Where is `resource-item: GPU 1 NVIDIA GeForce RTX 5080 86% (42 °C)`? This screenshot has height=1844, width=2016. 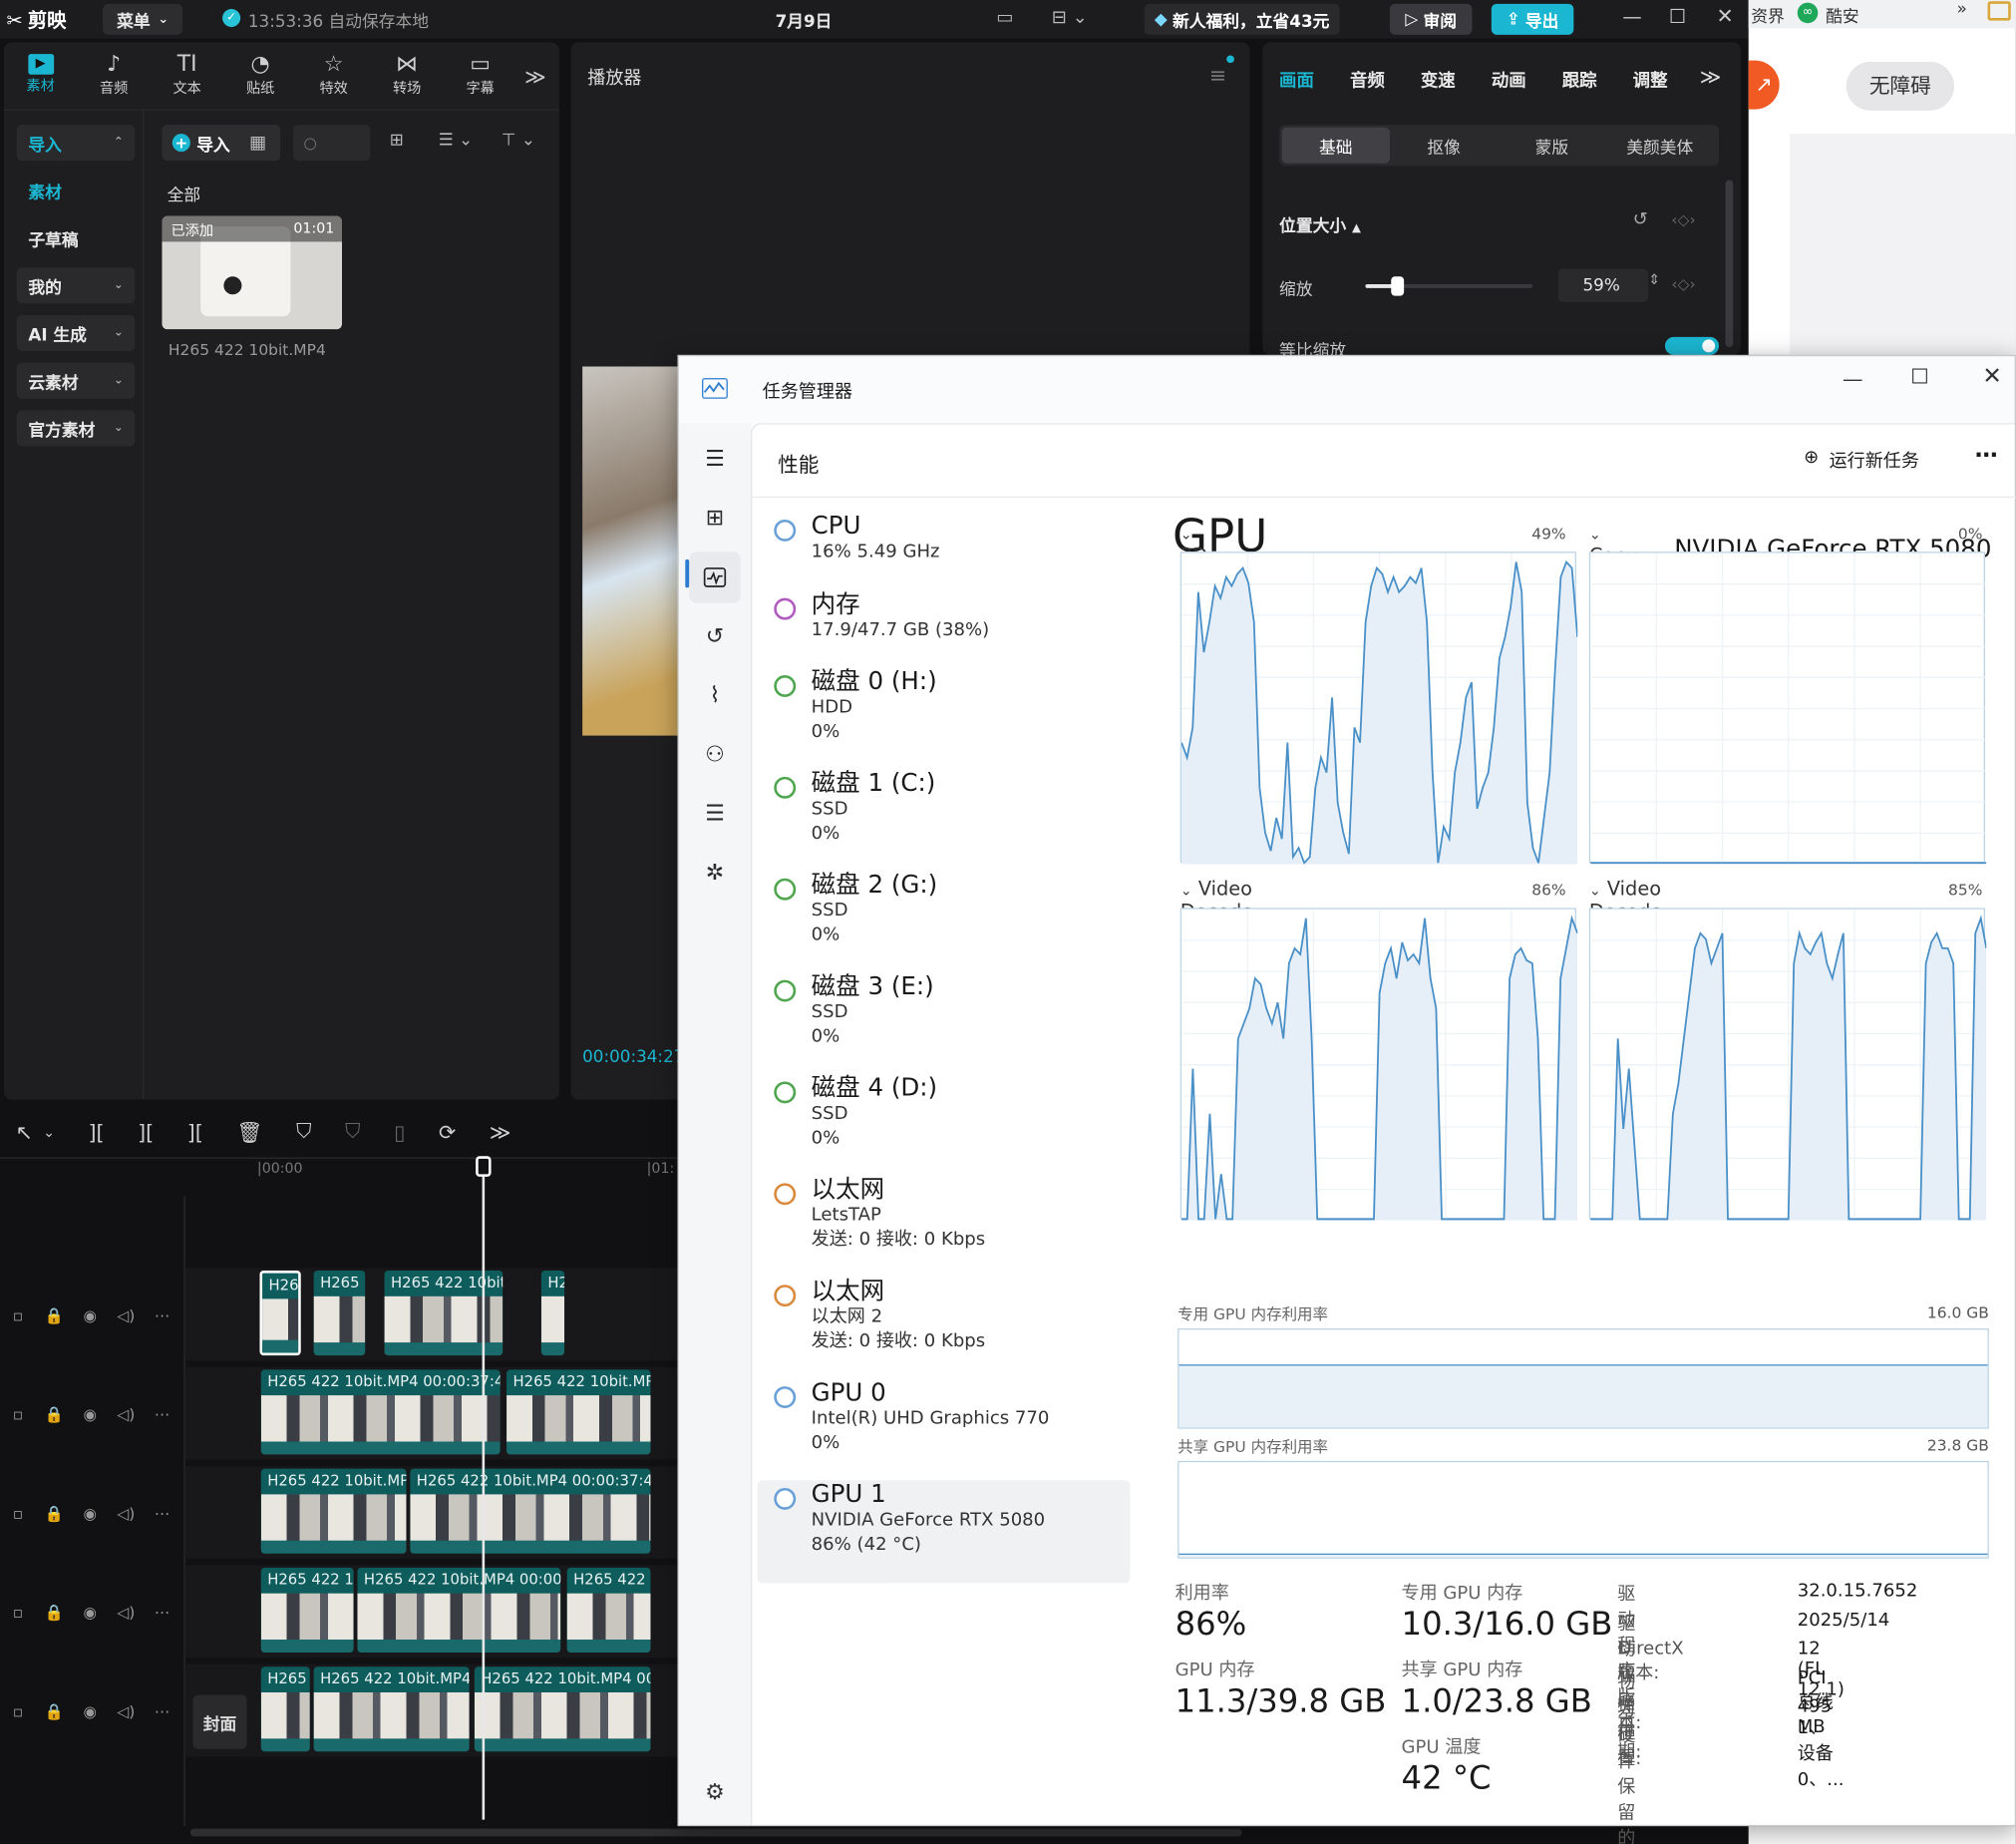 resource-item: GPU 1 NVIDIA GeForce RTX 5080 86% (42 °C) is located at coordinates (944, 1532).